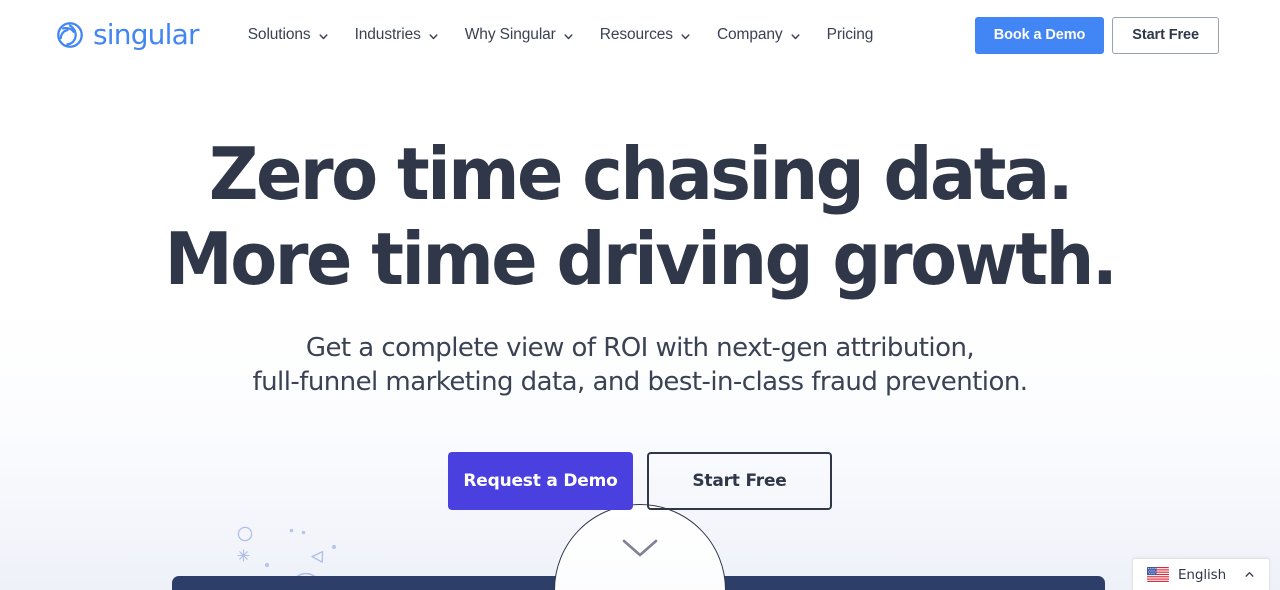 The width and height of the screenshot is (1280, 590). What do you see at coordinates (1165, 35) in the screenshot?
I see `start-free-header-button: Start Free` at bounding box center [1165, 35].